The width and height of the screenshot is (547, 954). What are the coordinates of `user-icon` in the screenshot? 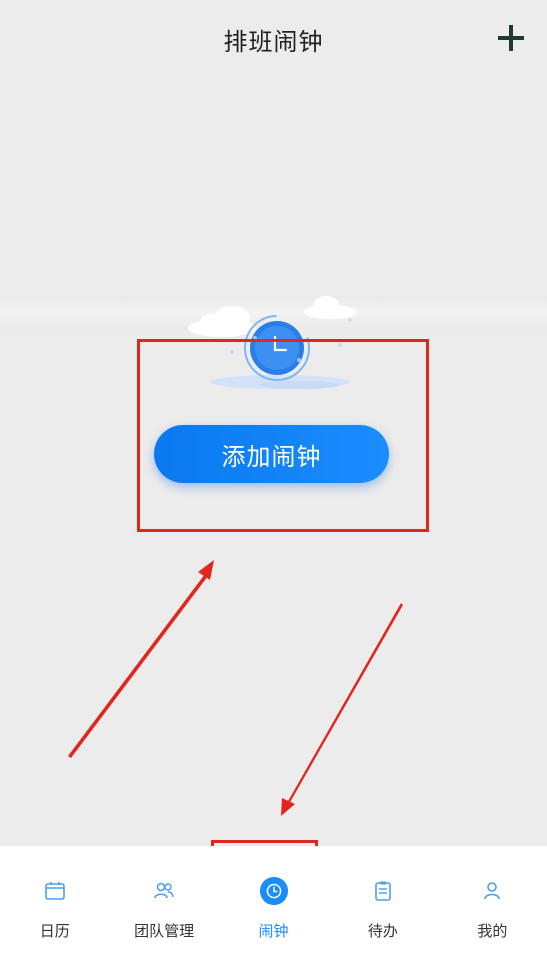 It's located at (492, 891).